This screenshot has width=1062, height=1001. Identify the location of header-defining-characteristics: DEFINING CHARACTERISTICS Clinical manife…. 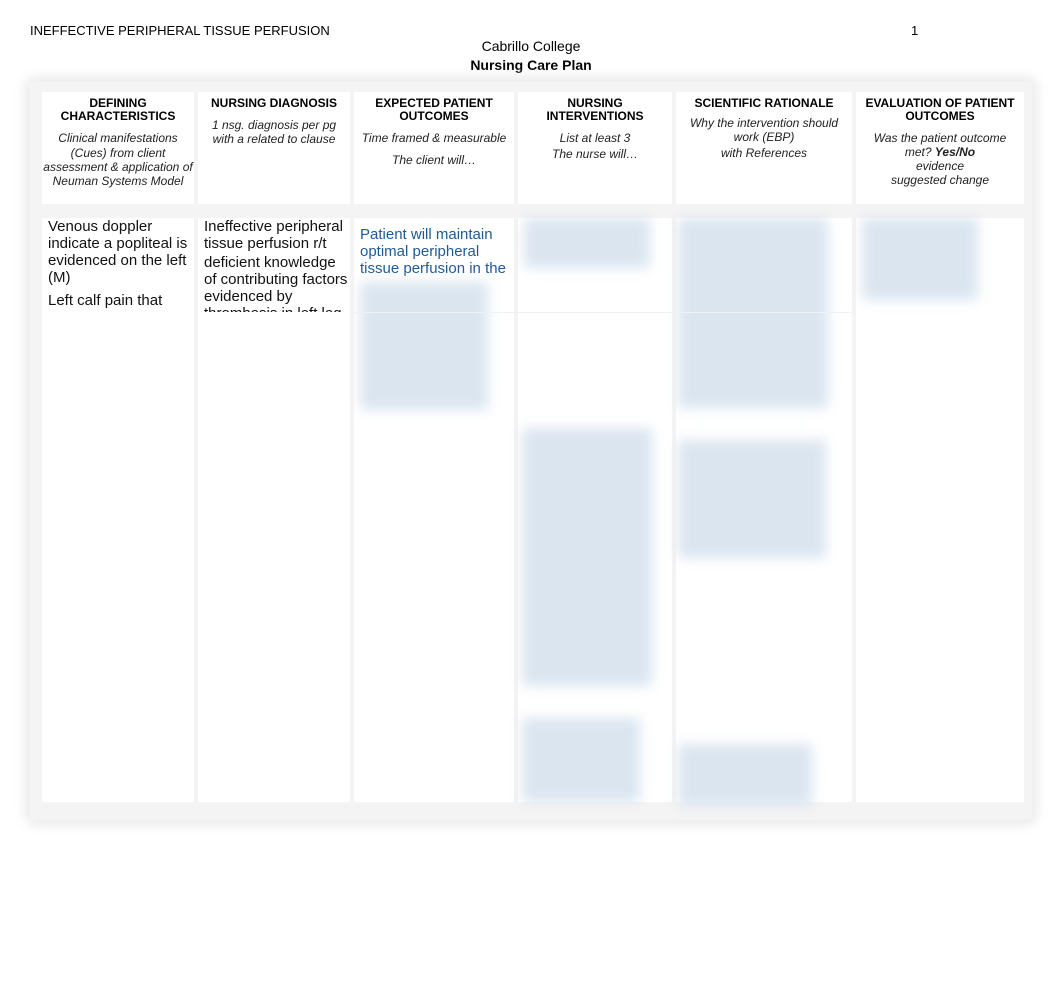
(118, 148).